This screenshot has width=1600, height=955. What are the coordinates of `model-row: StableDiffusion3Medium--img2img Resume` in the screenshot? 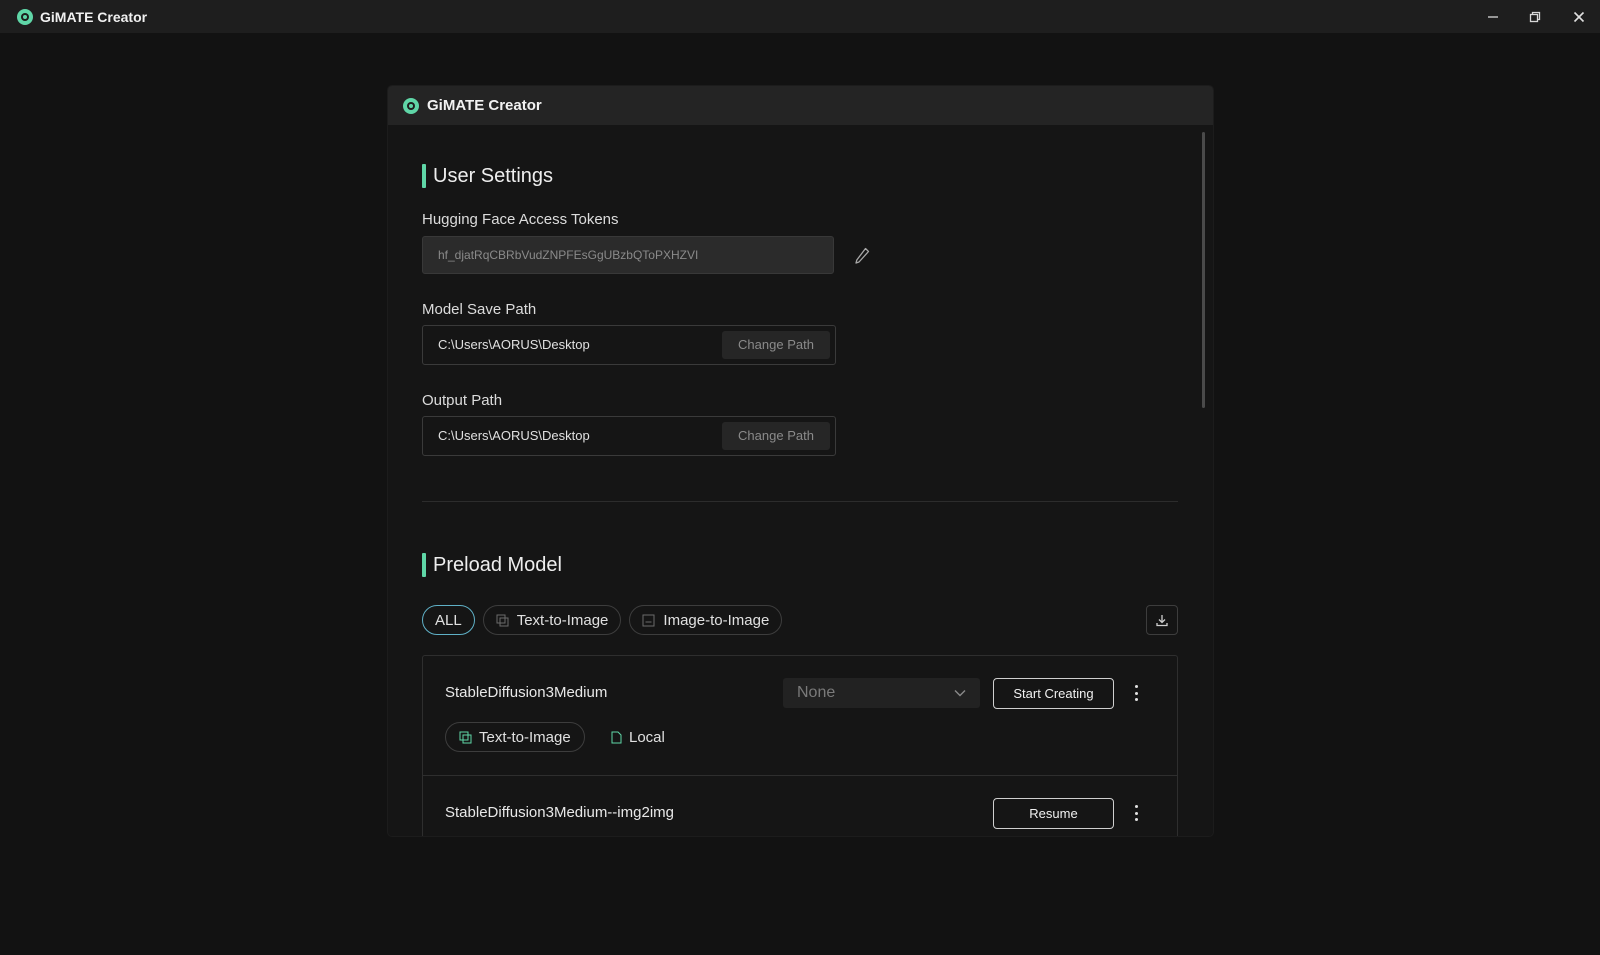 It's located at (800, 806).